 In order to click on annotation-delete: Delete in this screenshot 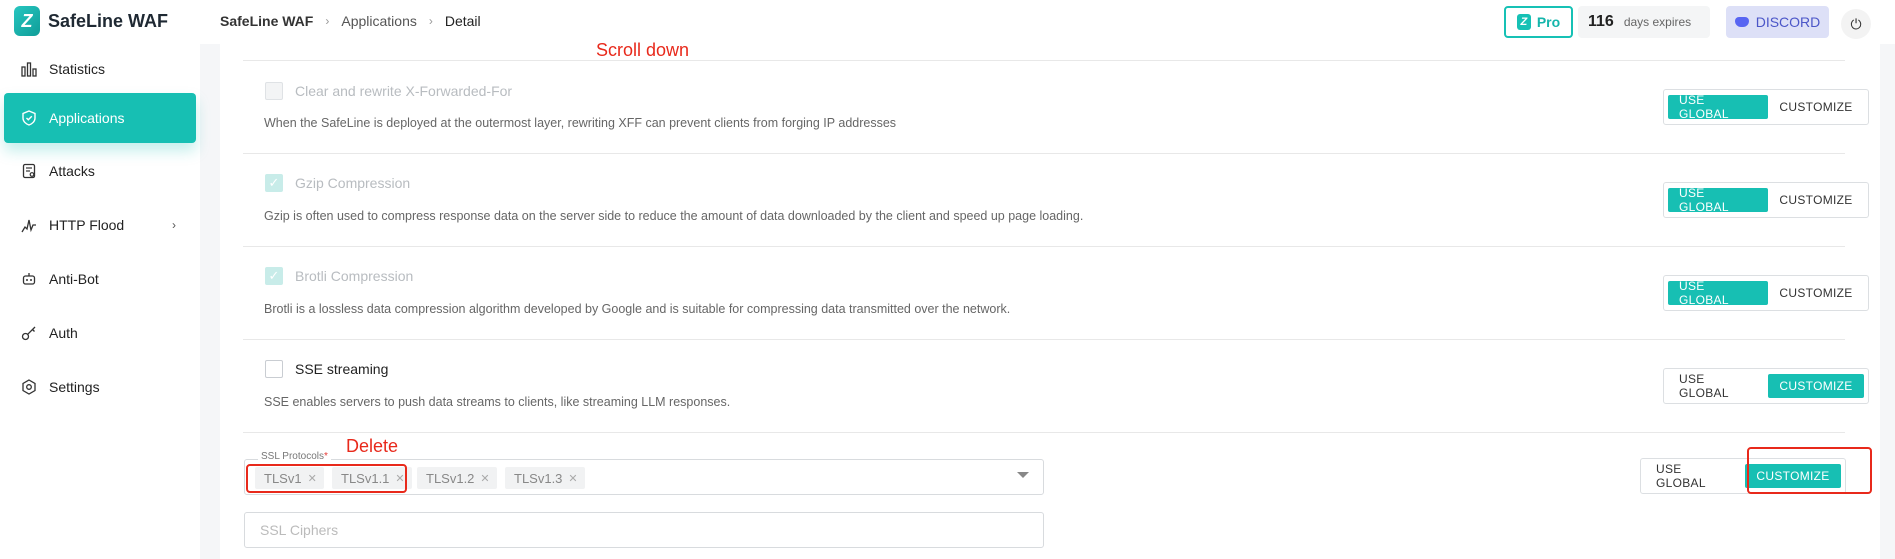, I will do `click(372, 446)`.